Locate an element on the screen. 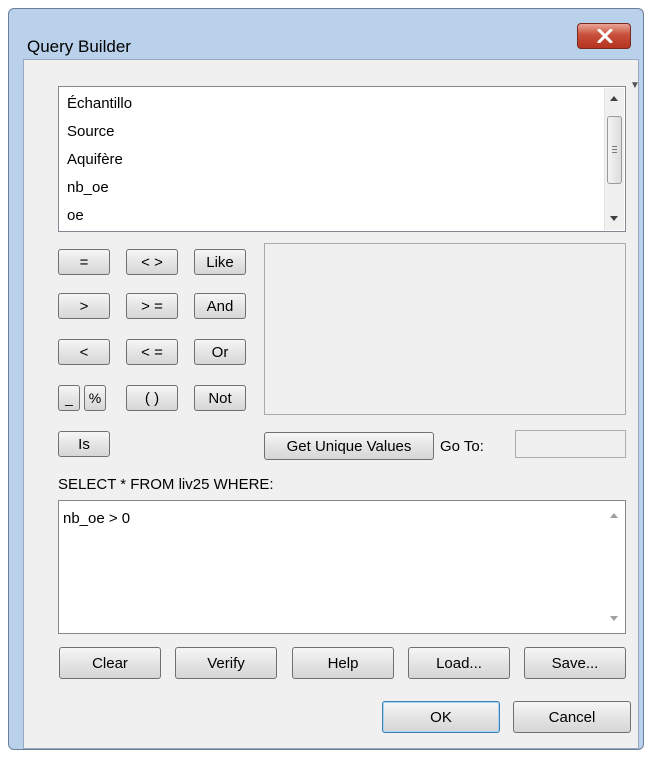 Image resolution: width=656 pixels, height=758 pixels. field-item: oe is located at coordinates (75, 215).